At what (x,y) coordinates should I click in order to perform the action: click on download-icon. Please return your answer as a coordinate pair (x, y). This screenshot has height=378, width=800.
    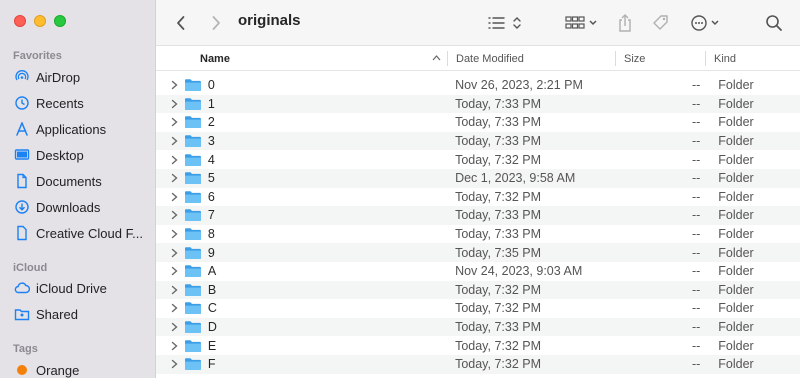
    Looking at the image, I should click on (22, 207).